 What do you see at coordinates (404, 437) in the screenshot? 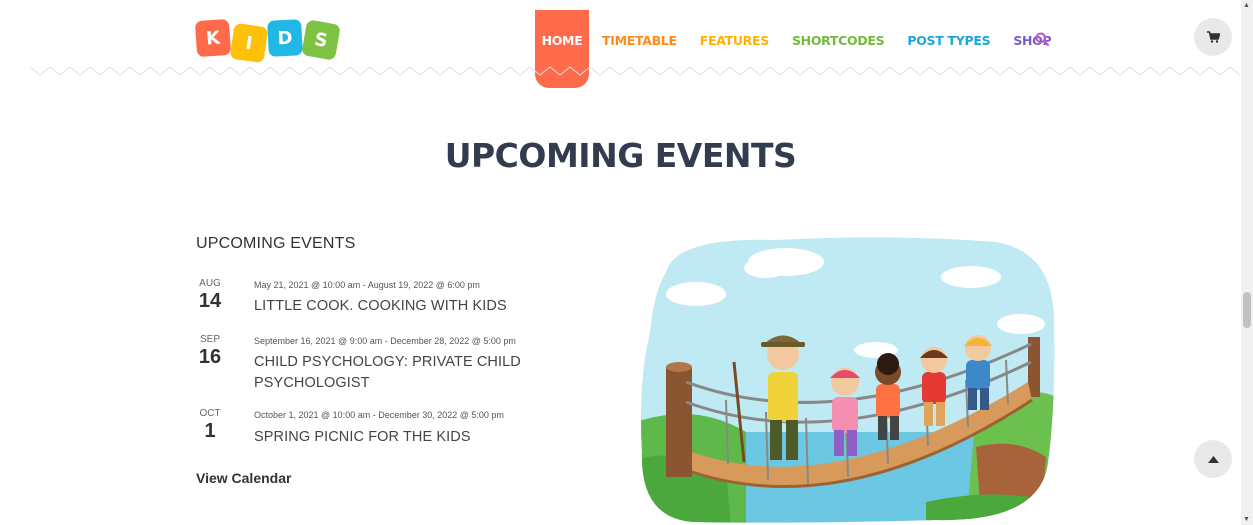
I see `event-title-link: SPRING PICNIC FOR THE KIDS` at bounding box center [404, 437].